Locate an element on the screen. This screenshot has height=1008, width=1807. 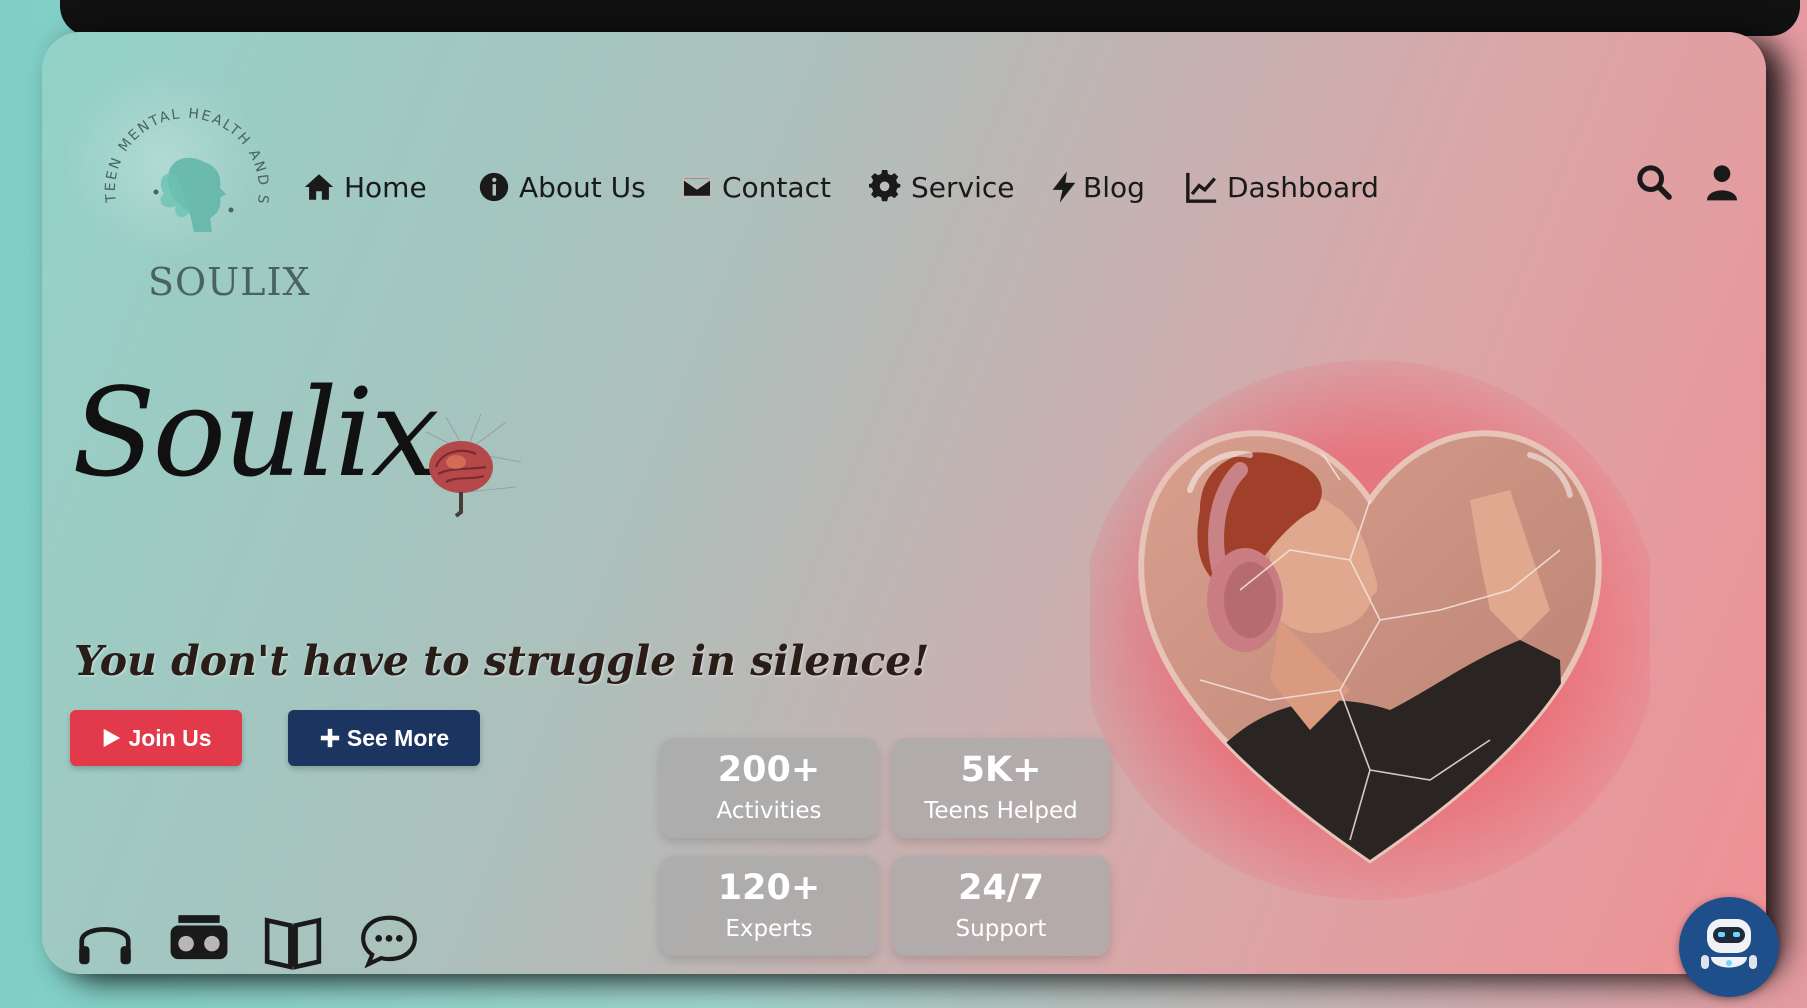
nav-home-label: Home is located at coordinates (385, 187).